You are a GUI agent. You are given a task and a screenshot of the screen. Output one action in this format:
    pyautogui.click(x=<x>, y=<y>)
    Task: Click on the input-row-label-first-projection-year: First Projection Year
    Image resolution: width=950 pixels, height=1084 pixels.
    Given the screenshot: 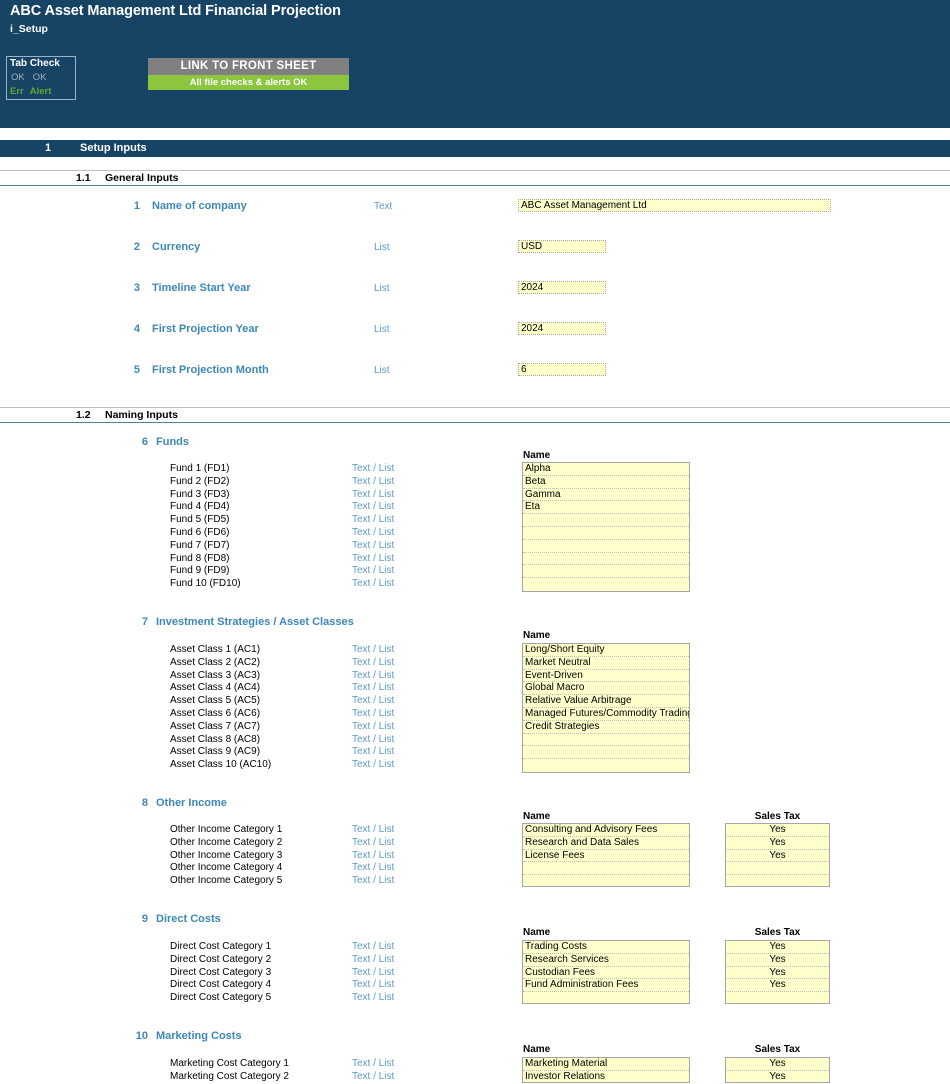 What is the action you would take?
    pyautogui.click(x=205, y=329)
    